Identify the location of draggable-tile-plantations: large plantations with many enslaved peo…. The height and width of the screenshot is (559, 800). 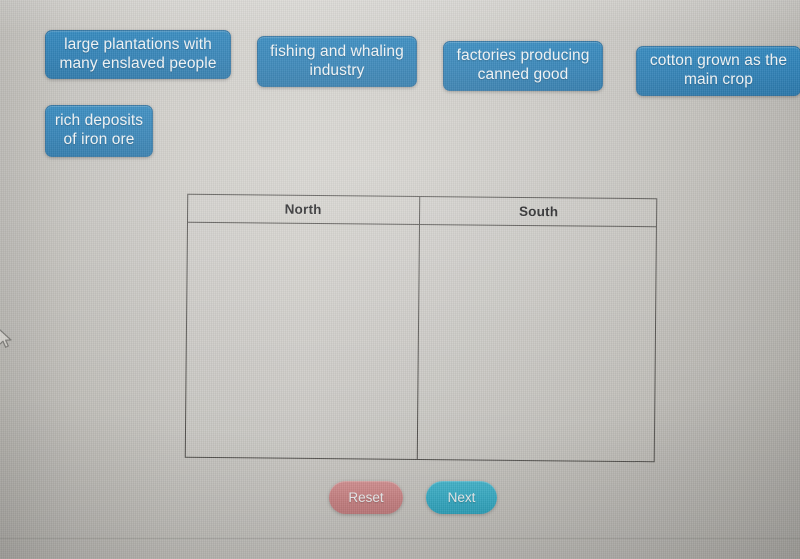
(138, 54).